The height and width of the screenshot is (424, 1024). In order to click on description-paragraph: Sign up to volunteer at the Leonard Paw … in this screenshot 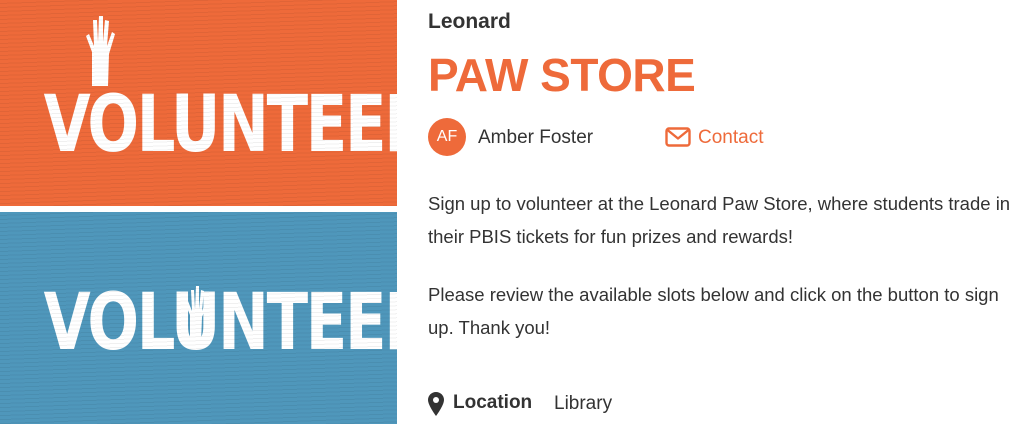, I will do `click(719, 220)`.